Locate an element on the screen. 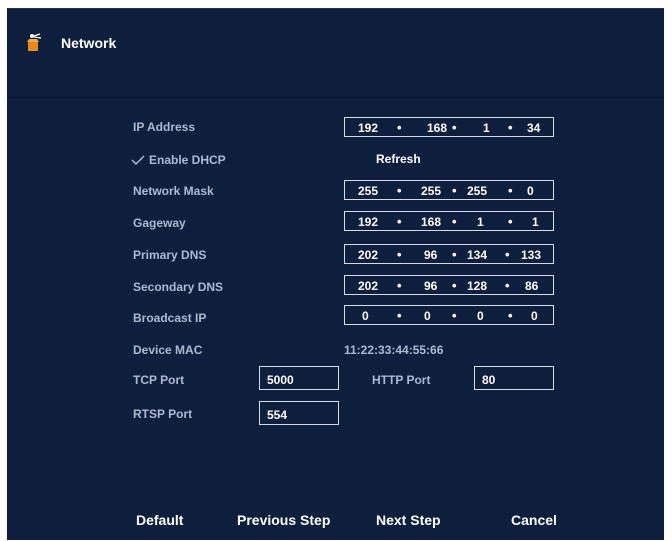  enable-dhcp-label: Enable DHCP is located at coordinates (187, 160).